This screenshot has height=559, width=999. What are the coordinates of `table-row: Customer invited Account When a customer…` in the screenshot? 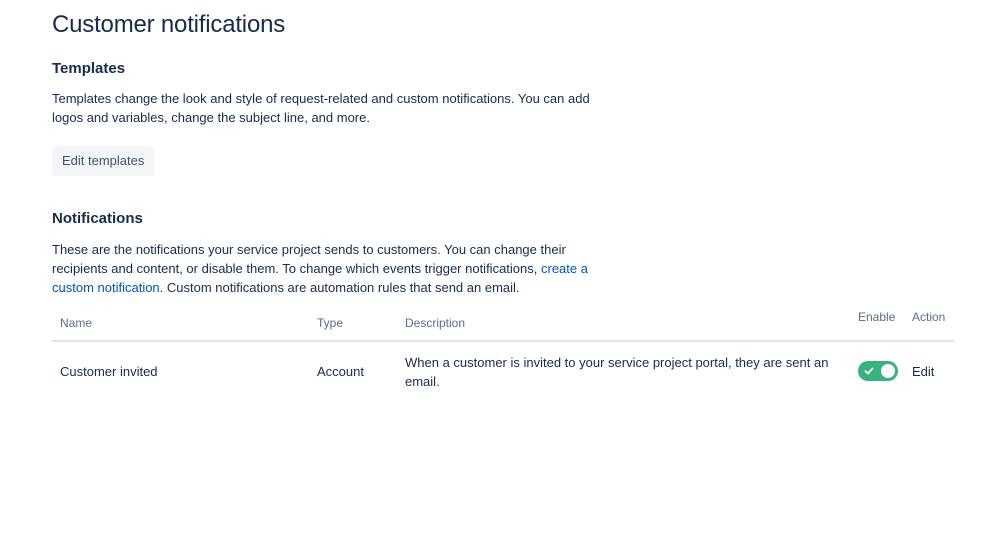 It's located at (503, 371).